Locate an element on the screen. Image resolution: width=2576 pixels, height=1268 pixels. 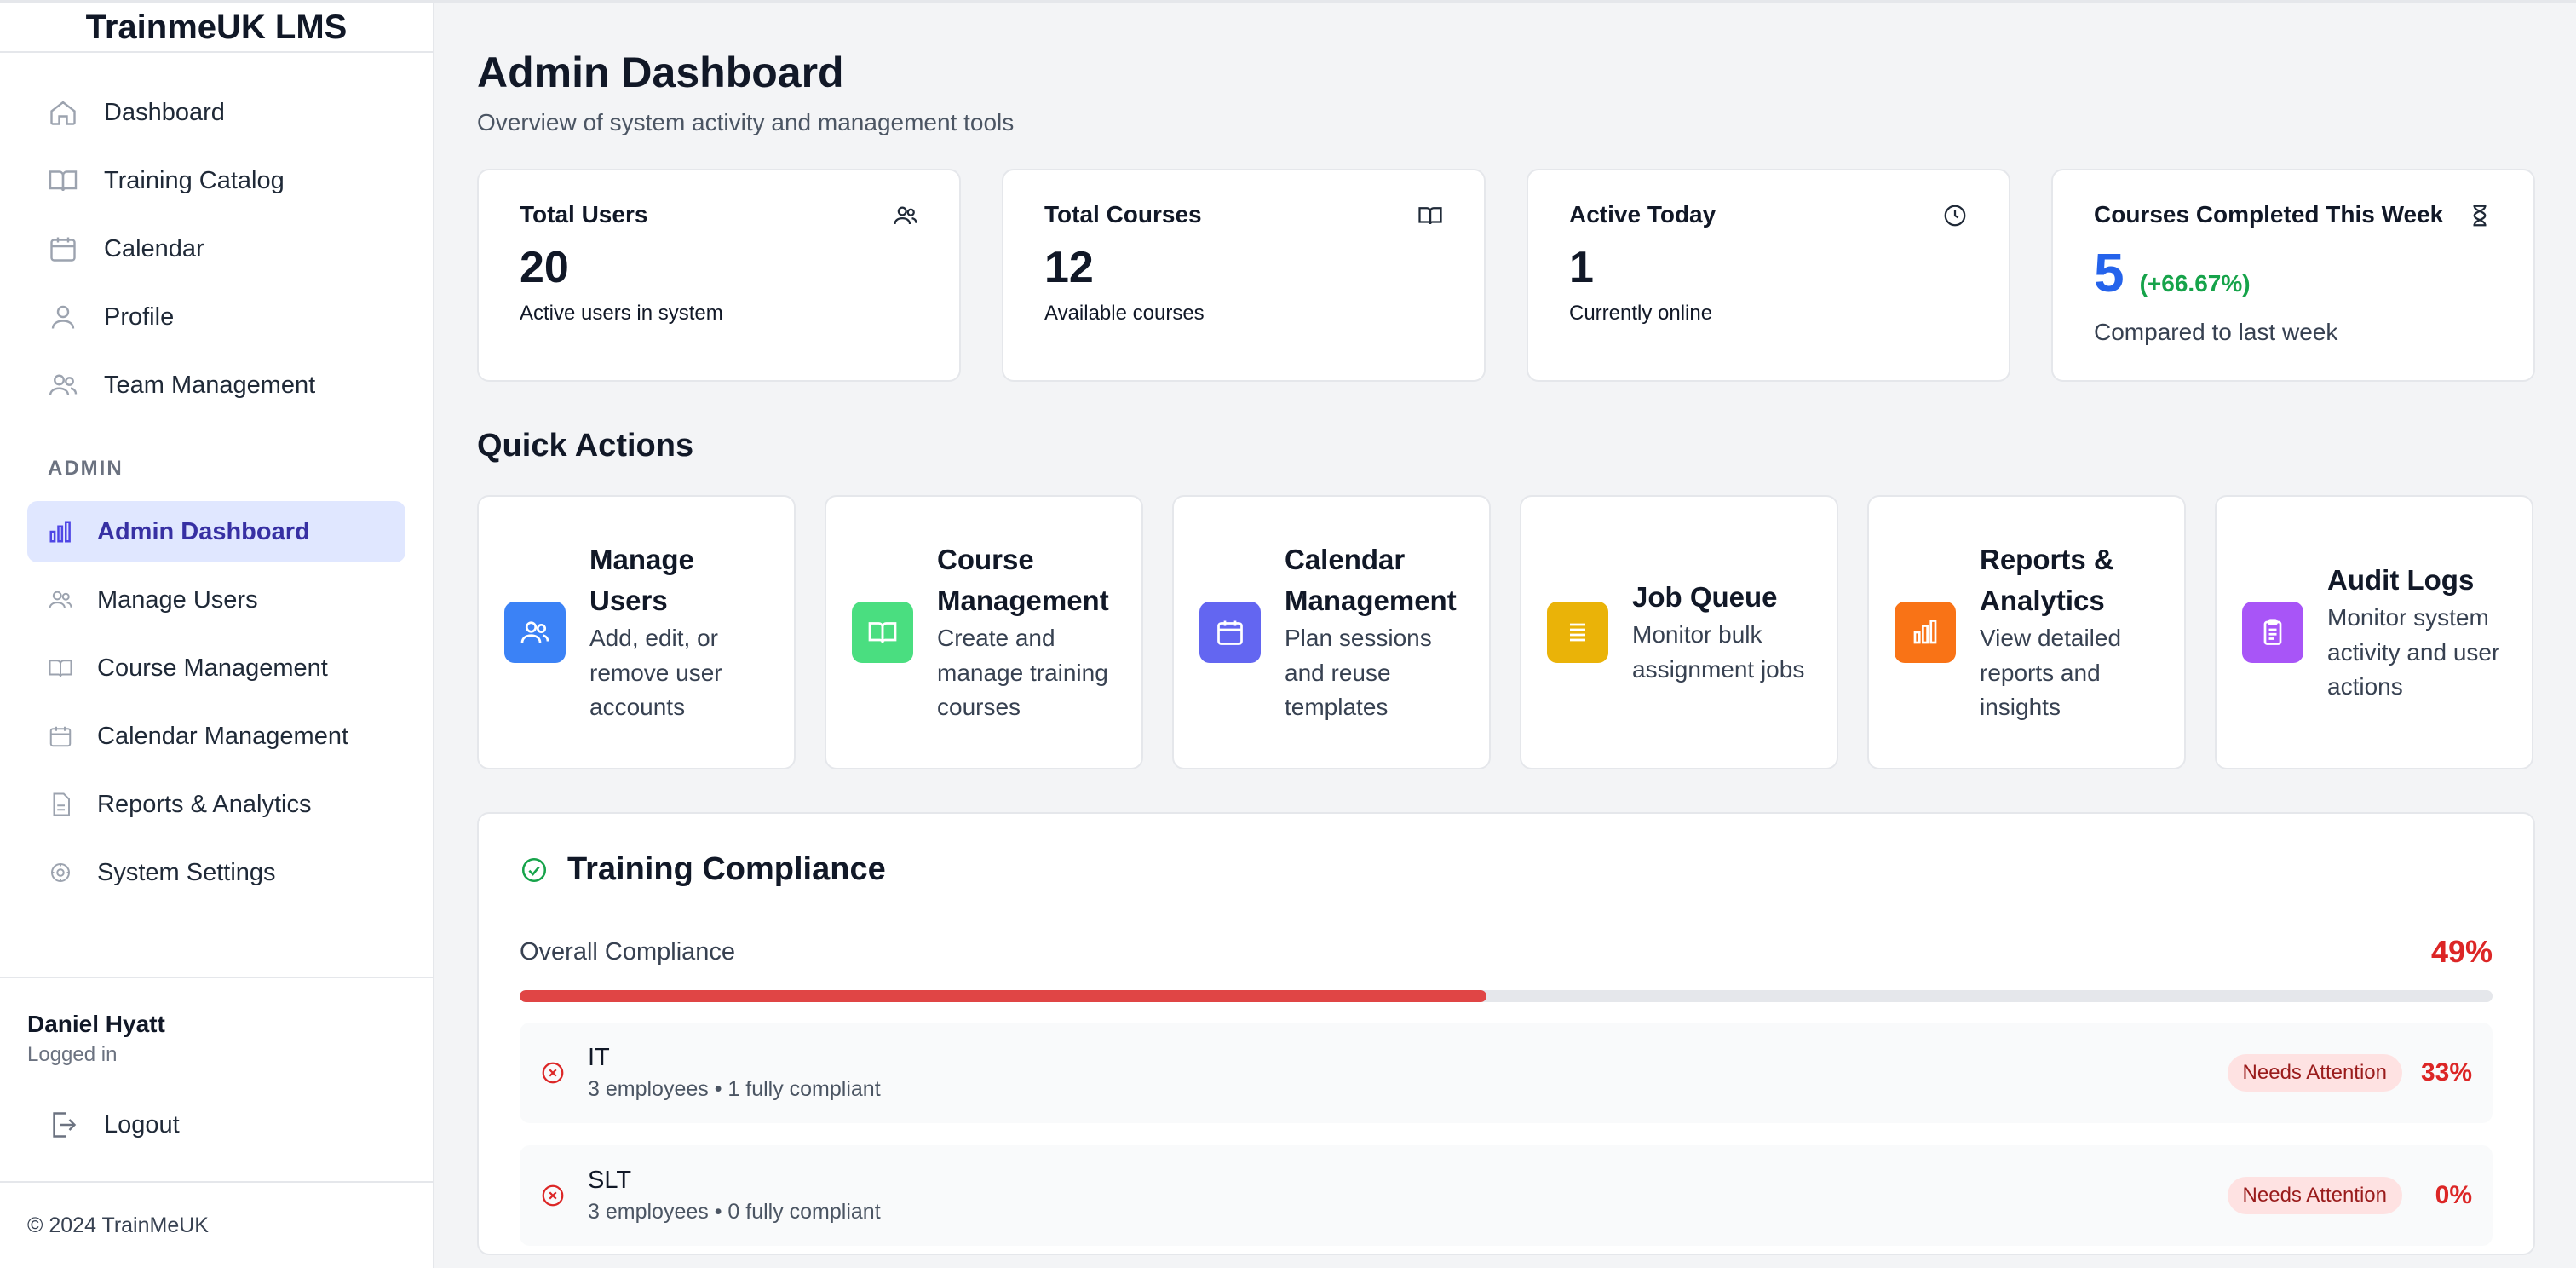
action-desc: Create and manage training courses is located at coordinates (1022, 673).